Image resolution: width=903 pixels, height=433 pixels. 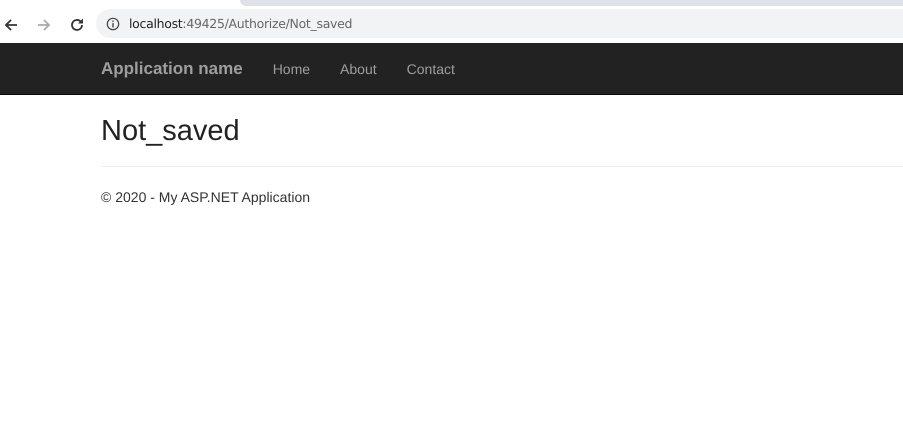 What do you see at coordinates (113, 23) in the screenshot?
I see `info-icon` at bounding box center [113, 23].